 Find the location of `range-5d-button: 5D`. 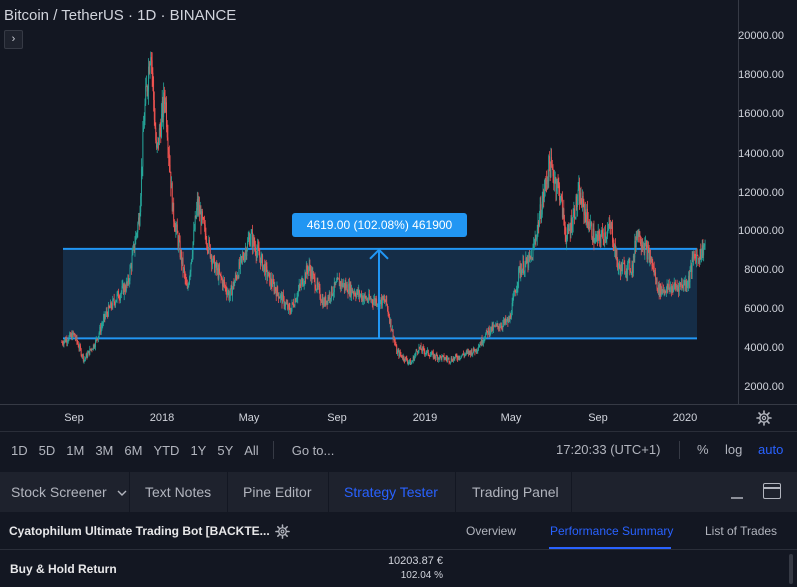

range-5d-button: 5D is located at coordinates (47, 450).